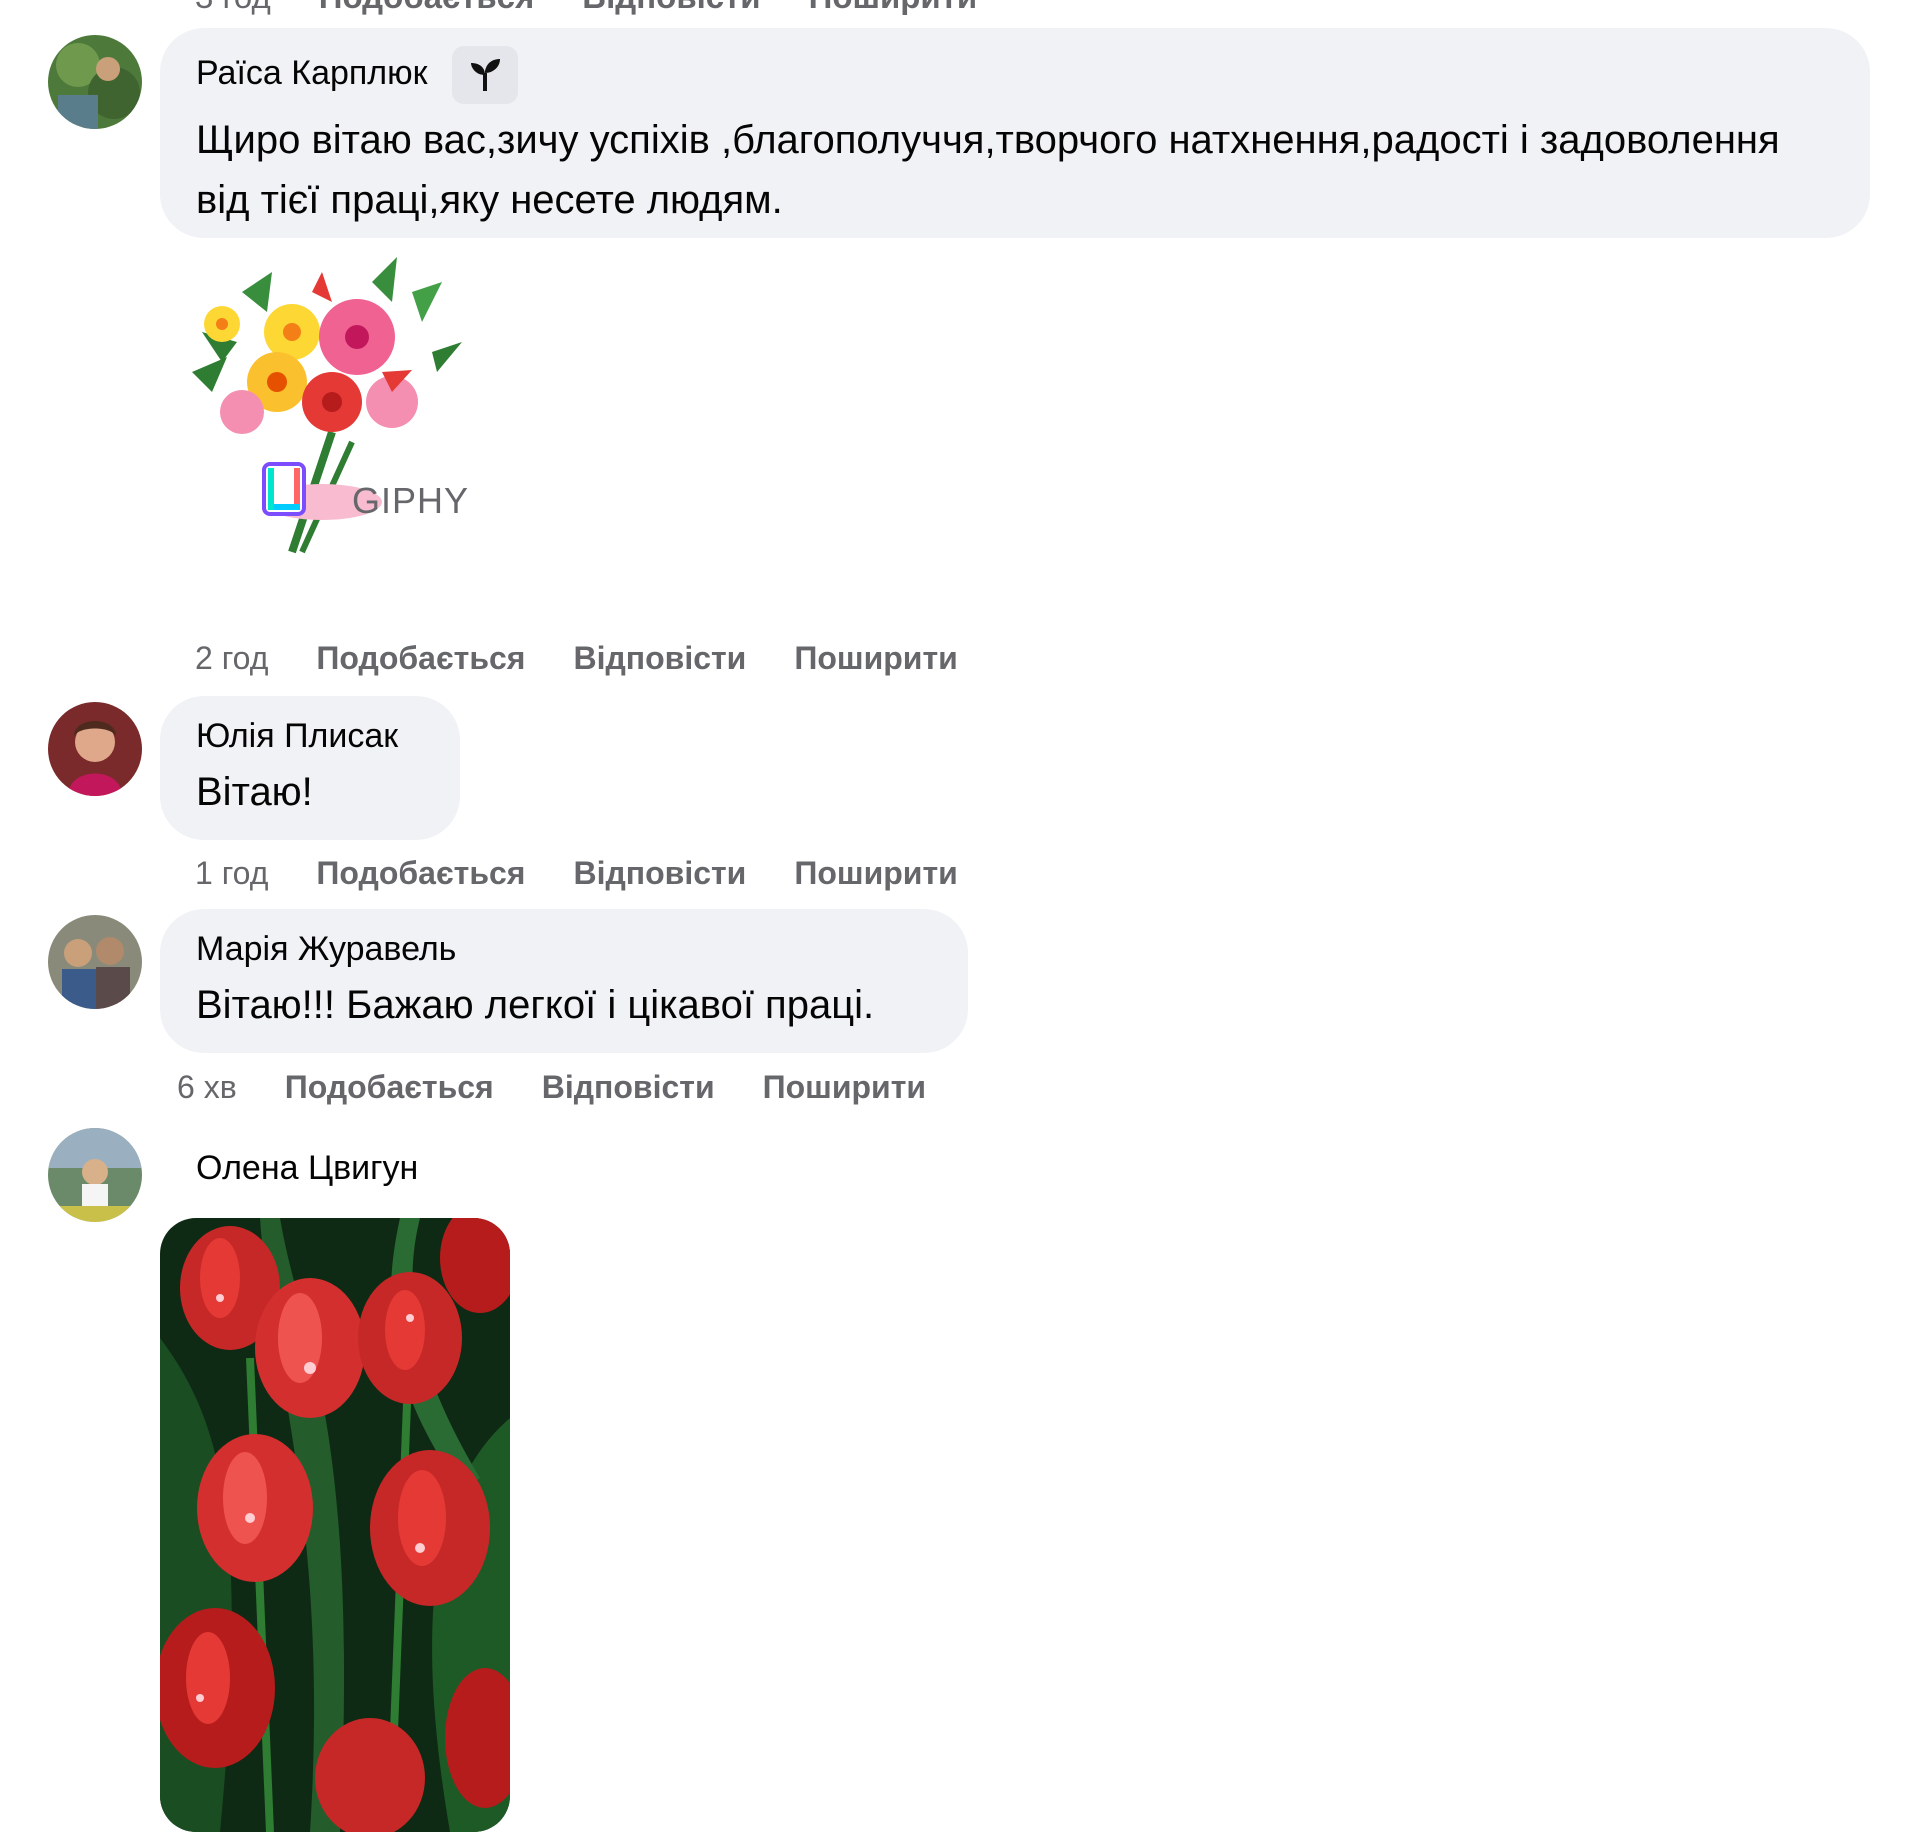  Describe the element at coordinates (411, 500) in the screenshot. I see `giphy-label: GIPHY` at that location.